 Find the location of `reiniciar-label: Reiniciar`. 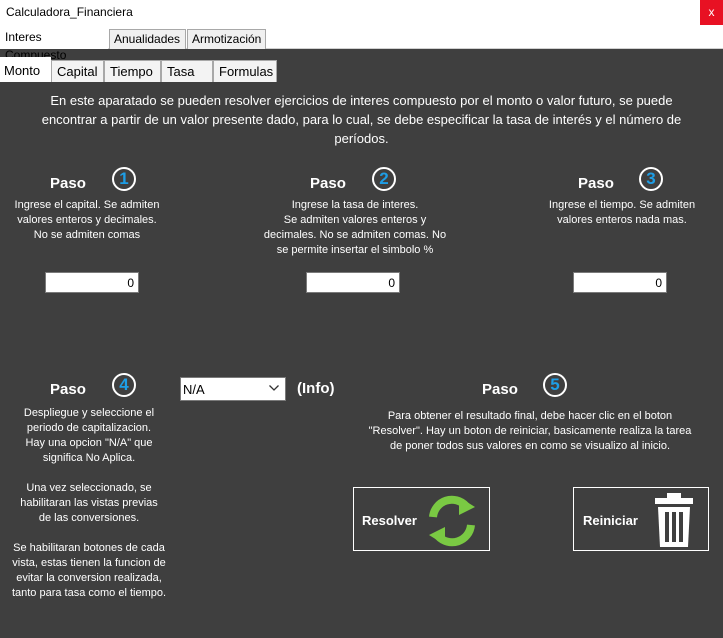

reiniciar-label: Reiniciar is located at coordinates (610, 520).